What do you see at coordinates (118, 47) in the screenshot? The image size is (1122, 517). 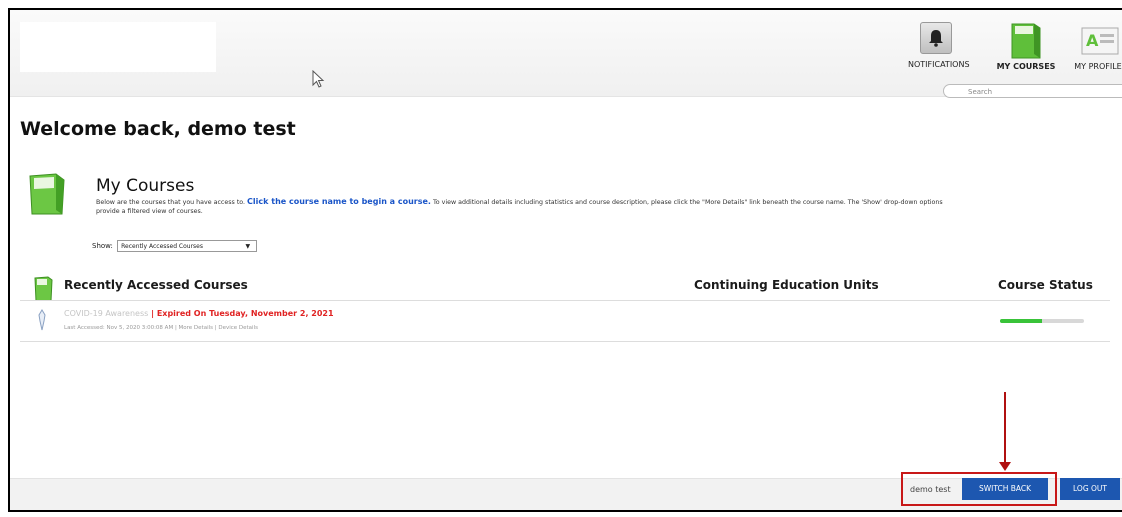 I see `logo-area` at bounding box center [118, 47].